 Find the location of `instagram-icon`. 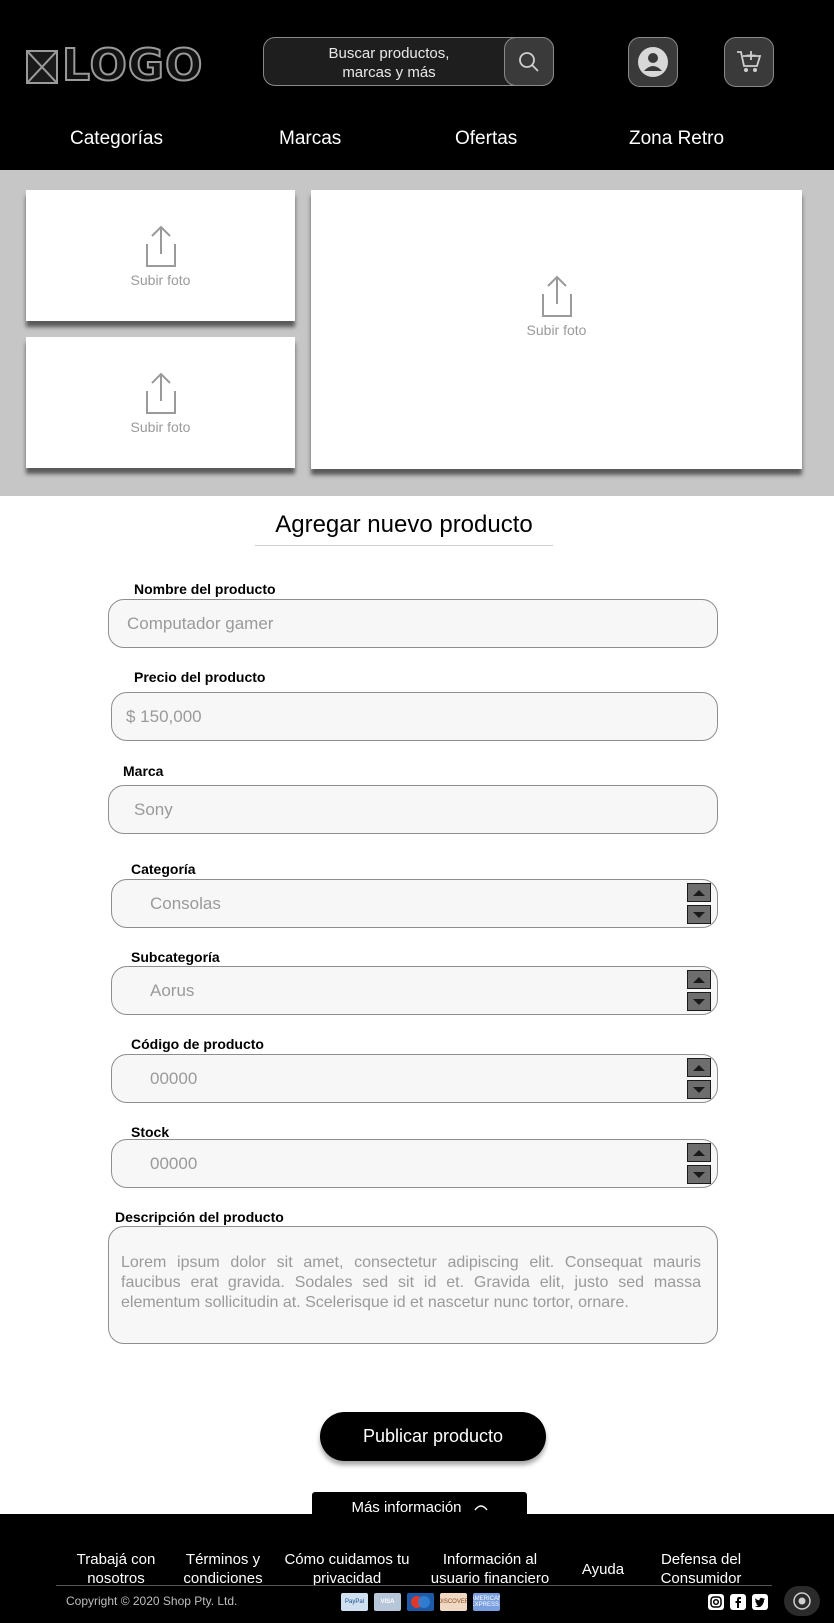

instagram-icon is located at coordinates (716, 1602).